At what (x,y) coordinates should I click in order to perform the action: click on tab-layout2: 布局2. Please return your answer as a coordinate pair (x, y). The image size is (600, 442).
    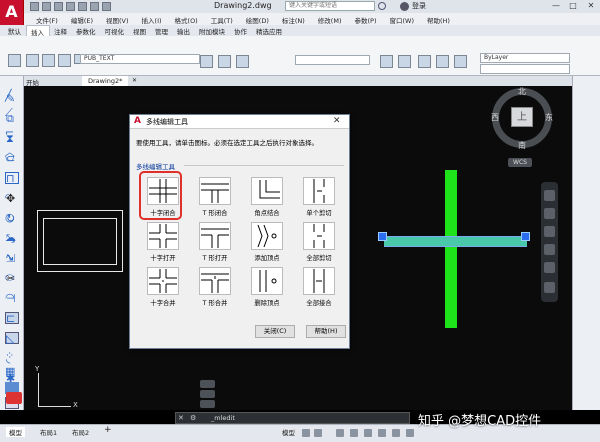
    Looking at the image, I should click on (80, 432).